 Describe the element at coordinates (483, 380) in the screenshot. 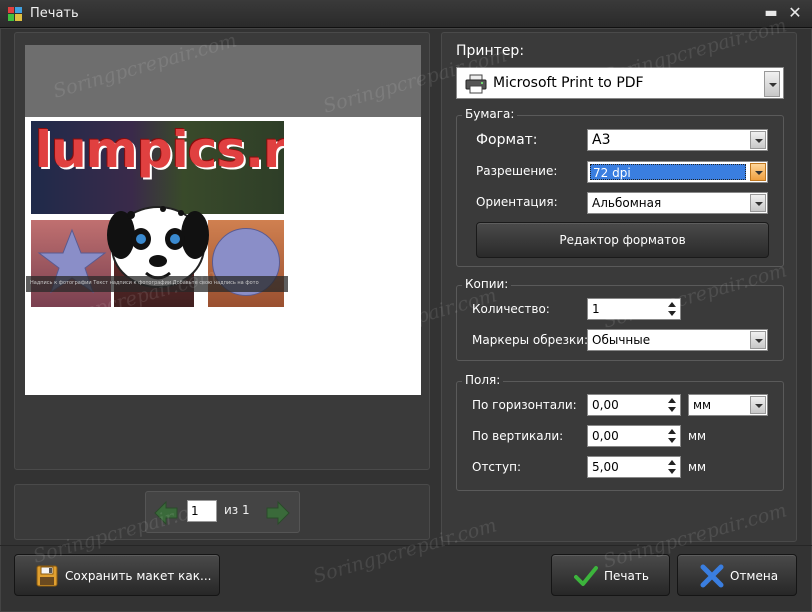

I see `margins-group-title: Поля:` at that location.